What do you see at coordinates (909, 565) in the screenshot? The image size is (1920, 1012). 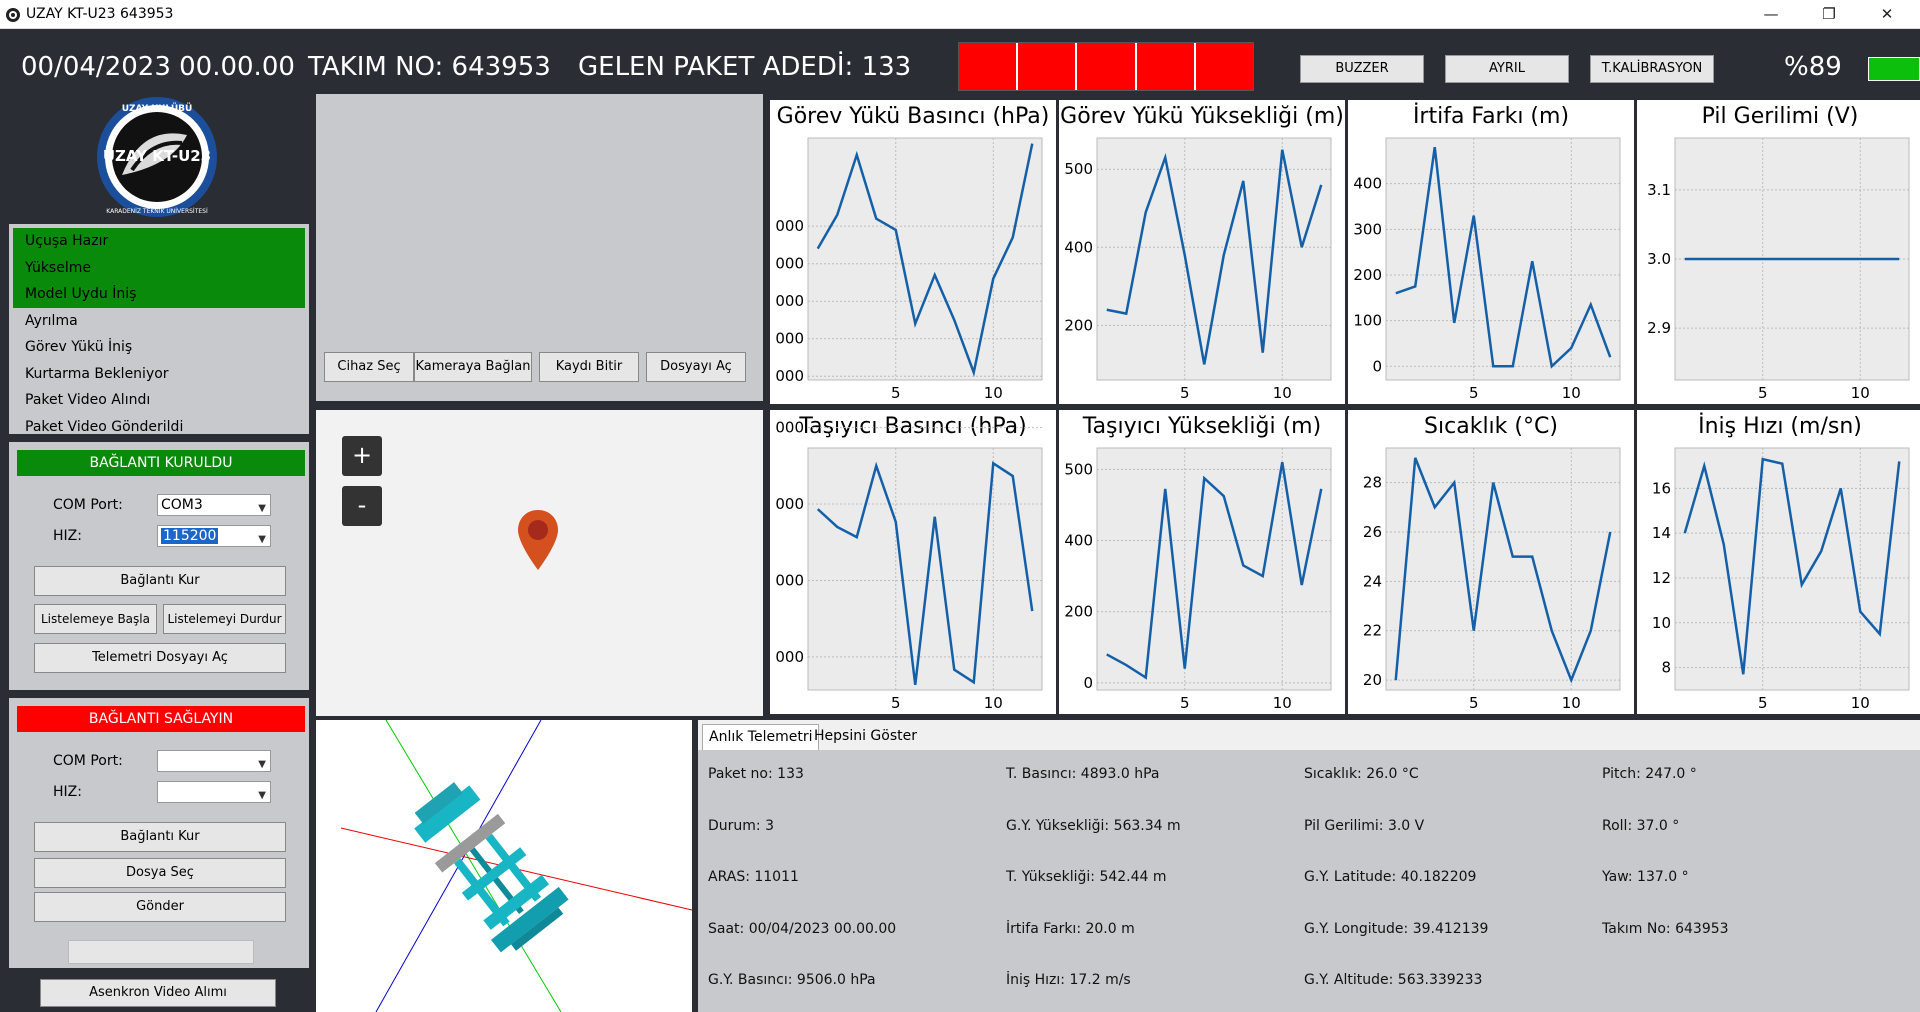 I see `chart-svg: 5 10 000 000 000 000` at bounding box center [909, 565].